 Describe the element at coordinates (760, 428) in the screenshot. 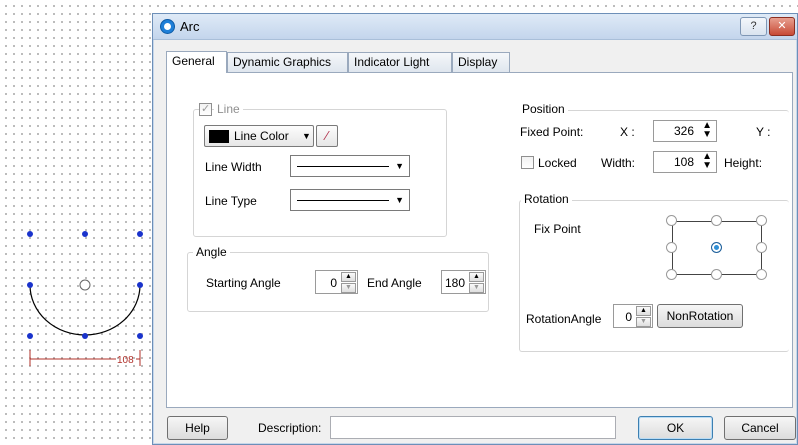

I see `cancel-button: Cancel` at that location.